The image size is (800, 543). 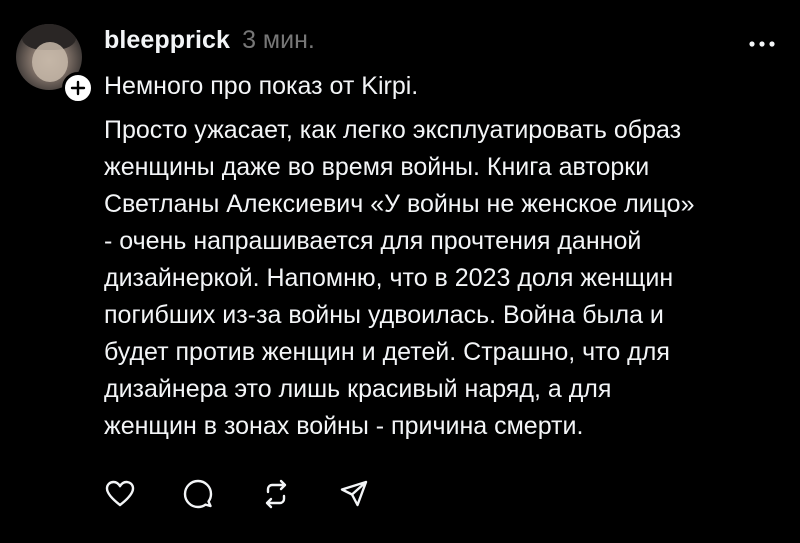 I want to click on heart-icon, so click(x=120, y=494).